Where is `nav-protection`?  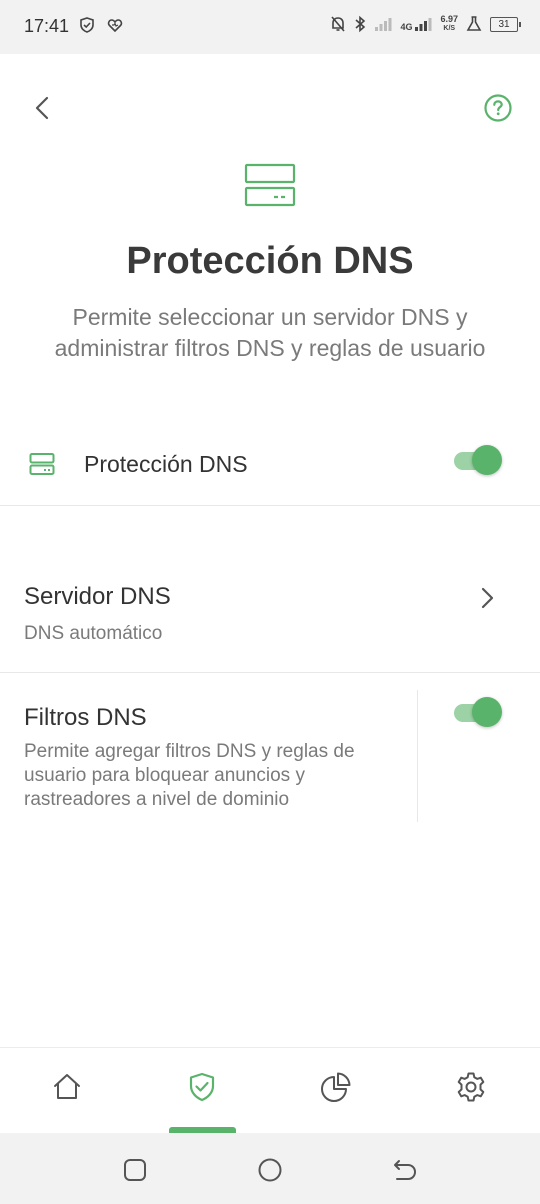 nav-protection is located at coordinates (202, 1087).